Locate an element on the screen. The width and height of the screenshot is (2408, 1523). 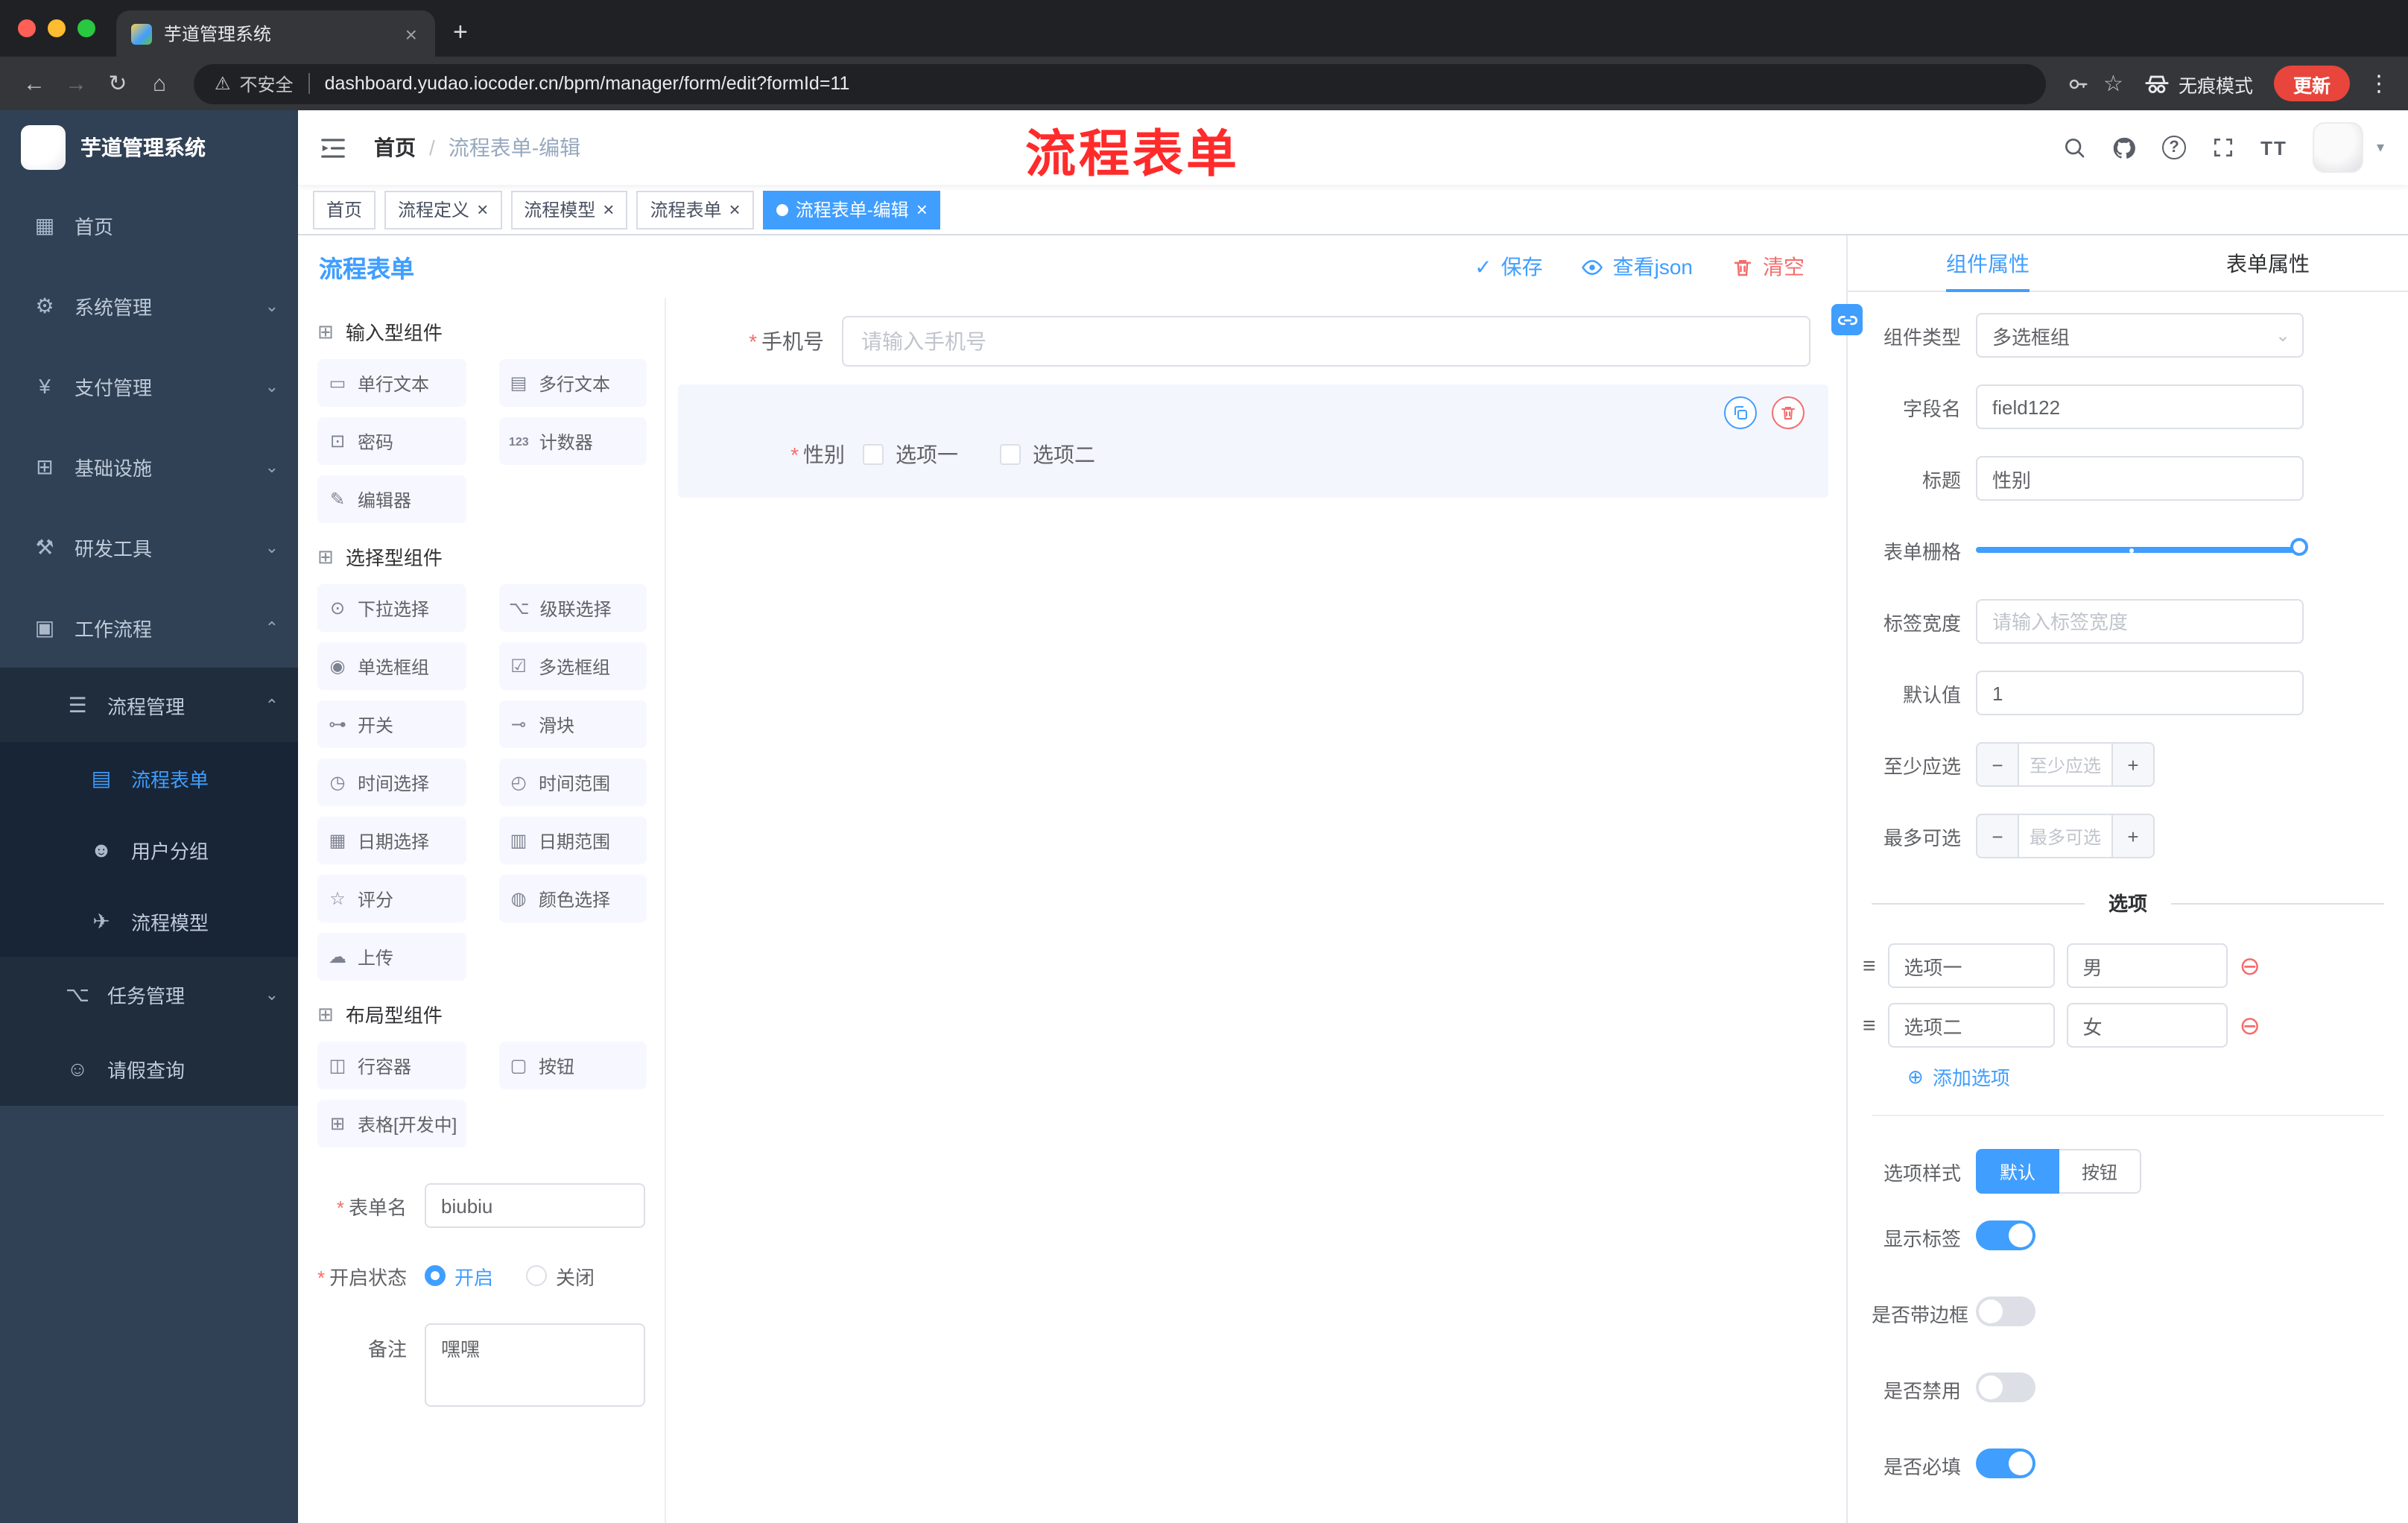
component-item-time: ◷ 时间选择 is located at coordinates (391, 783).